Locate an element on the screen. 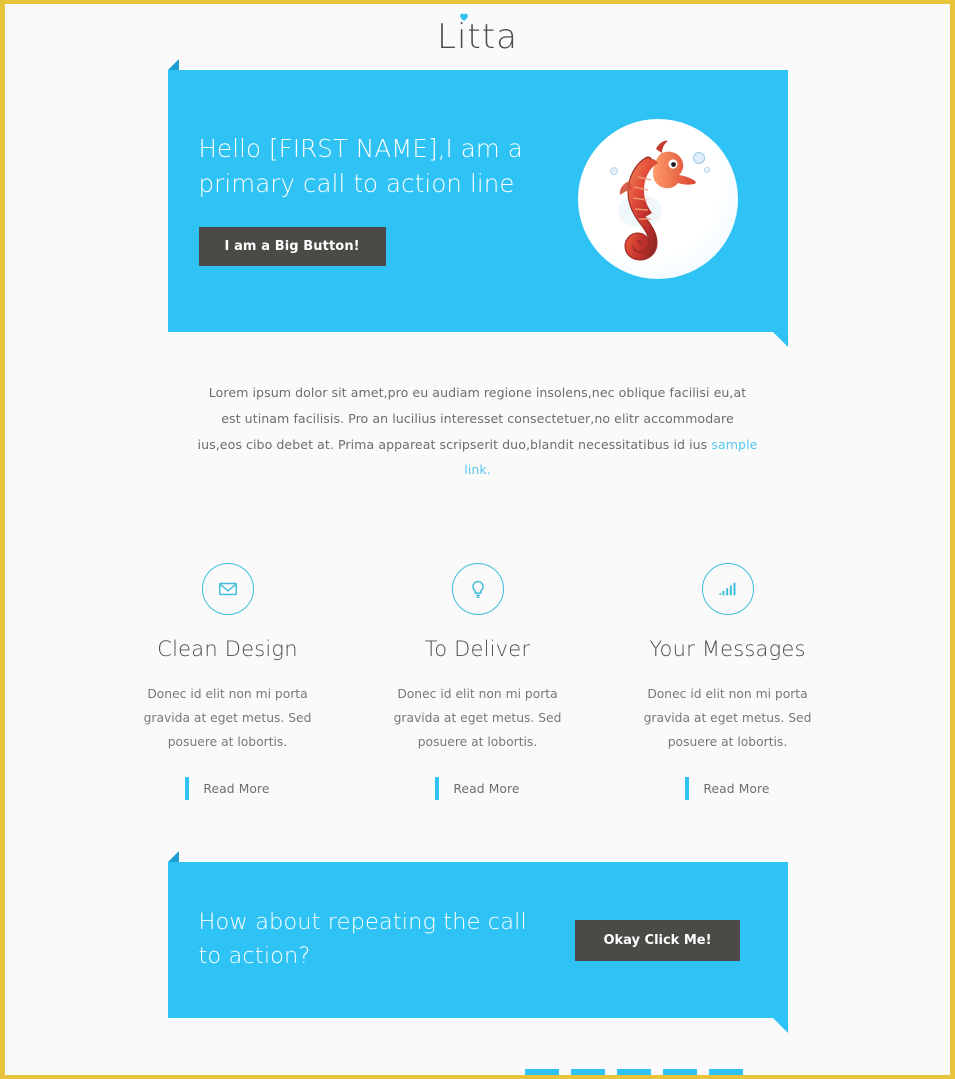 The height and width of the screenshot is (1079, 955). social-links is located at coordinates (634, 1072).